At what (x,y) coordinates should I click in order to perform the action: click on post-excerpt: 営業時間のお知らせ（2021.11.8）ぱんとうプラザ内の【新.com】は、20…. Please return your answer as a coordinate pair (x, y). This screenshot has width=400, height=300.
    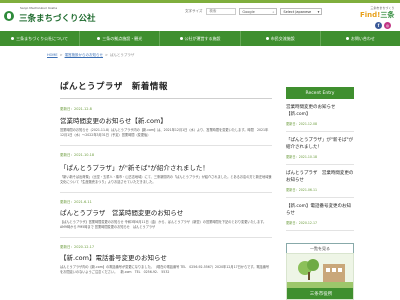
    Looking at the image, I should click on (164, 132).